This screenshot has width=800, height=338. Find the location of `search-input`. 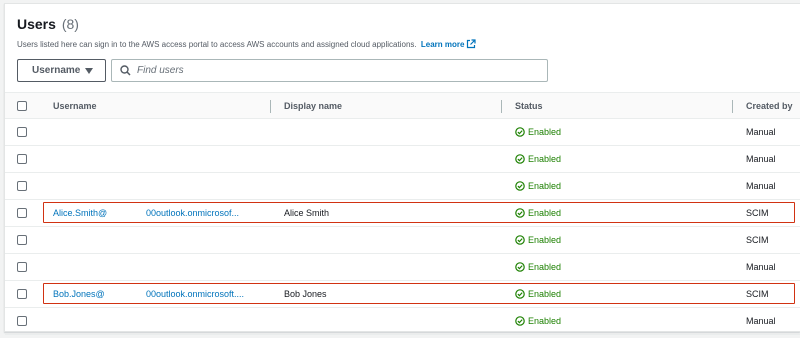

search-input is located at coordinates (337, 70).